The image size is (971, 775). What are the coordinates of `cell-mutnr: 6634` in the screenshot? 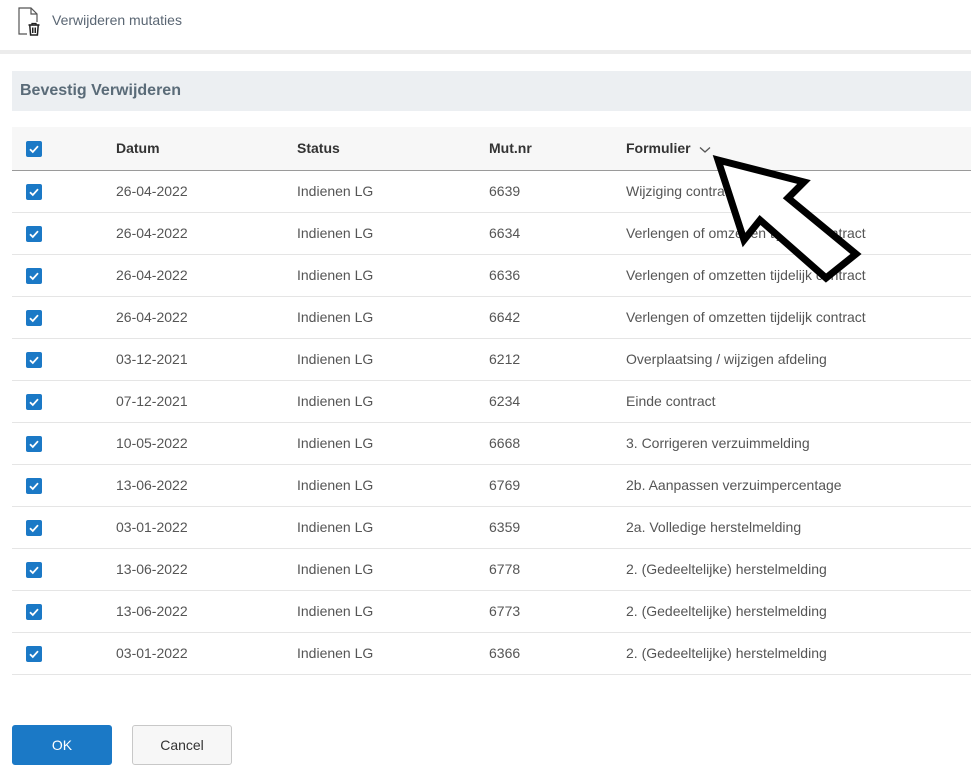 It's located at (557, 233).